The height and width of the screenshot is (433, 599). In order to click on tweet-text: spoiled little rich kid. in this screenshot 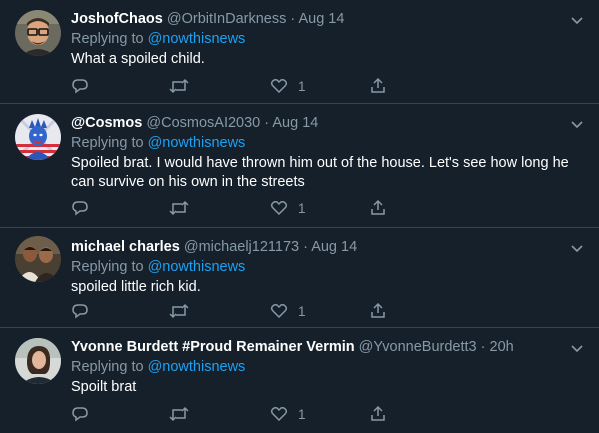, I will do `click(136, 287)`.